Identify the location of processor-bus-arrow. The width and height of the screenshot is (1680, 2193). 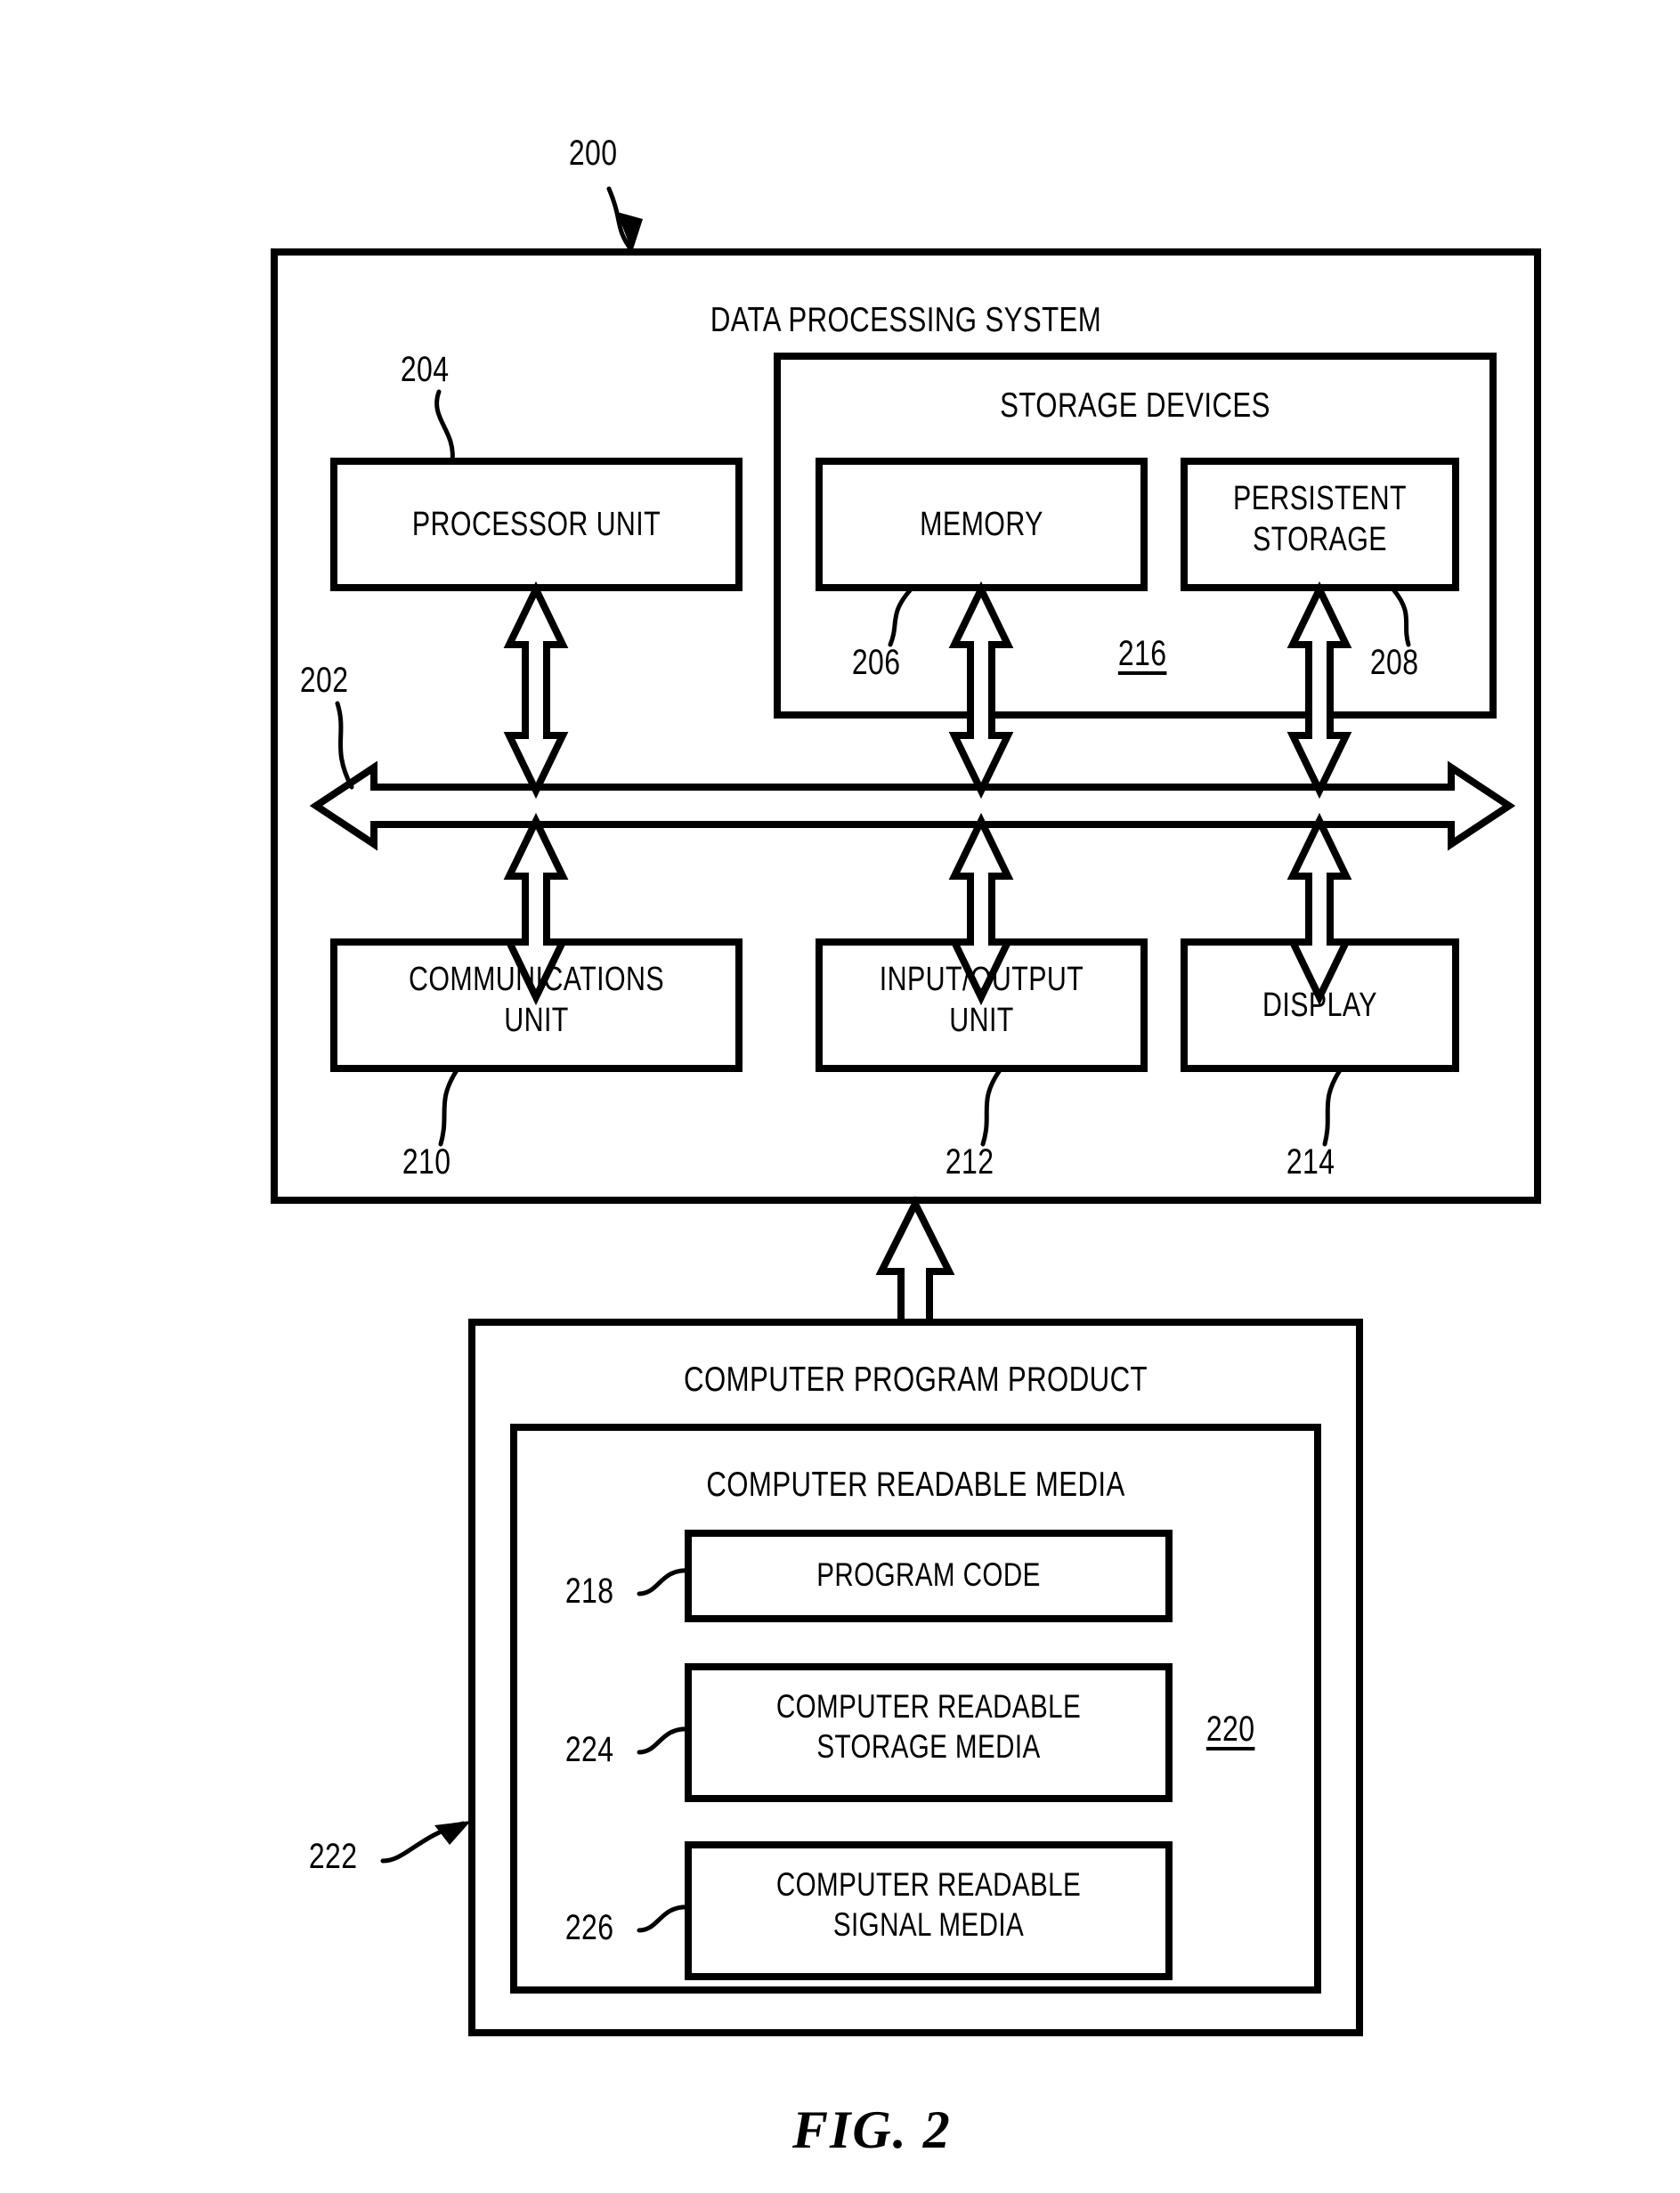
(536, 690).